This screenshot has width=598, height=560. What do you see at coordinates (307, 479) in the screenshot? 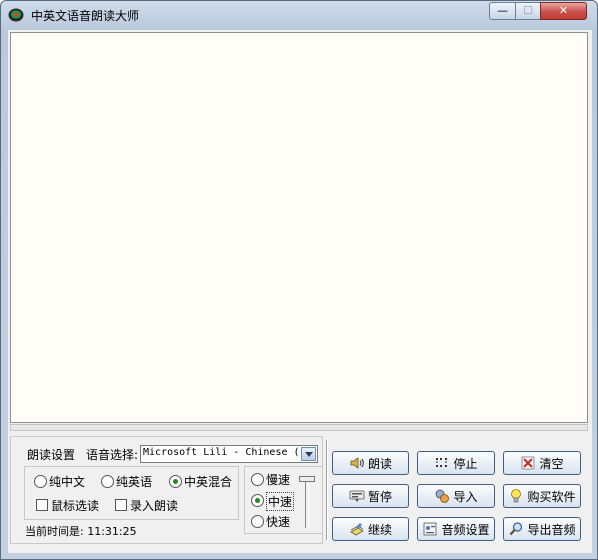
I see `speed-slider-handle` at bounding box center [307, 479].